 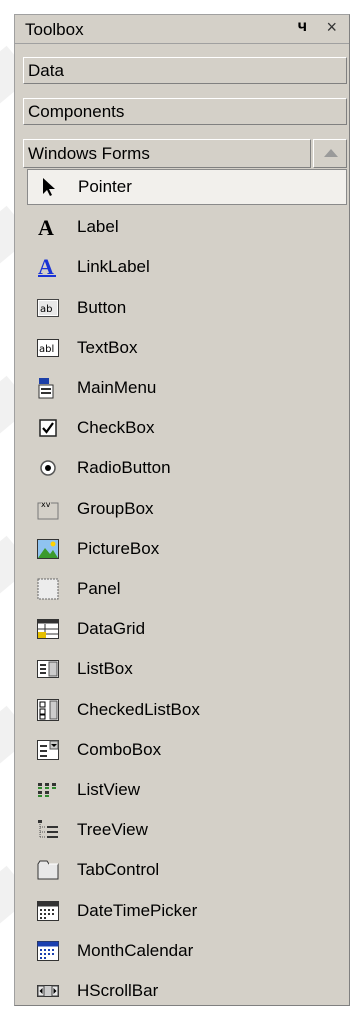 I want to click on radiobutton-icon, so click(x=48, y=468).